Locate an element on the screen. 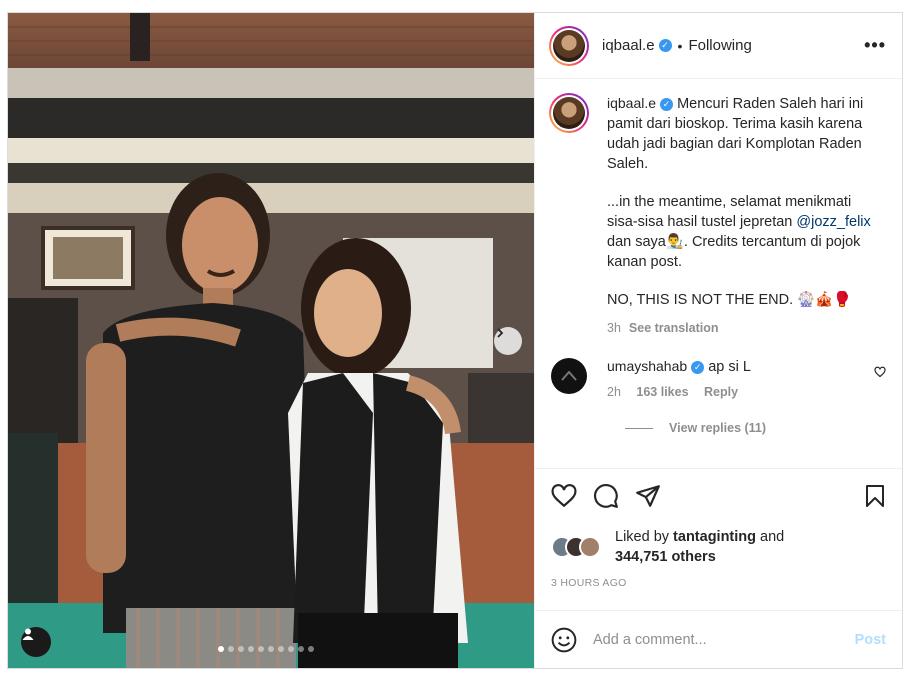 This screenshot has width=915, height=679. share-icon is located at coordinates (648, 496).